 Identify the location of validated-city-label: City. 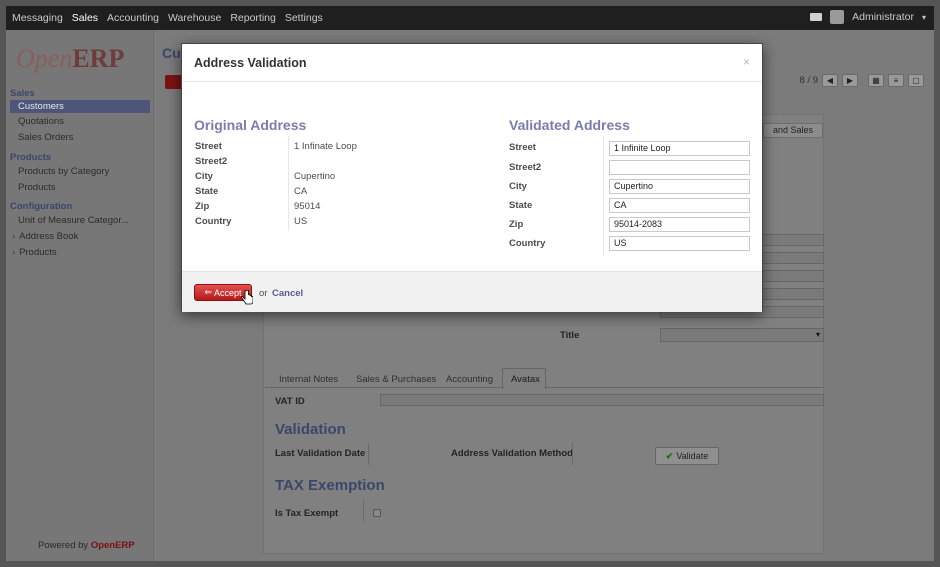
(518, 186).